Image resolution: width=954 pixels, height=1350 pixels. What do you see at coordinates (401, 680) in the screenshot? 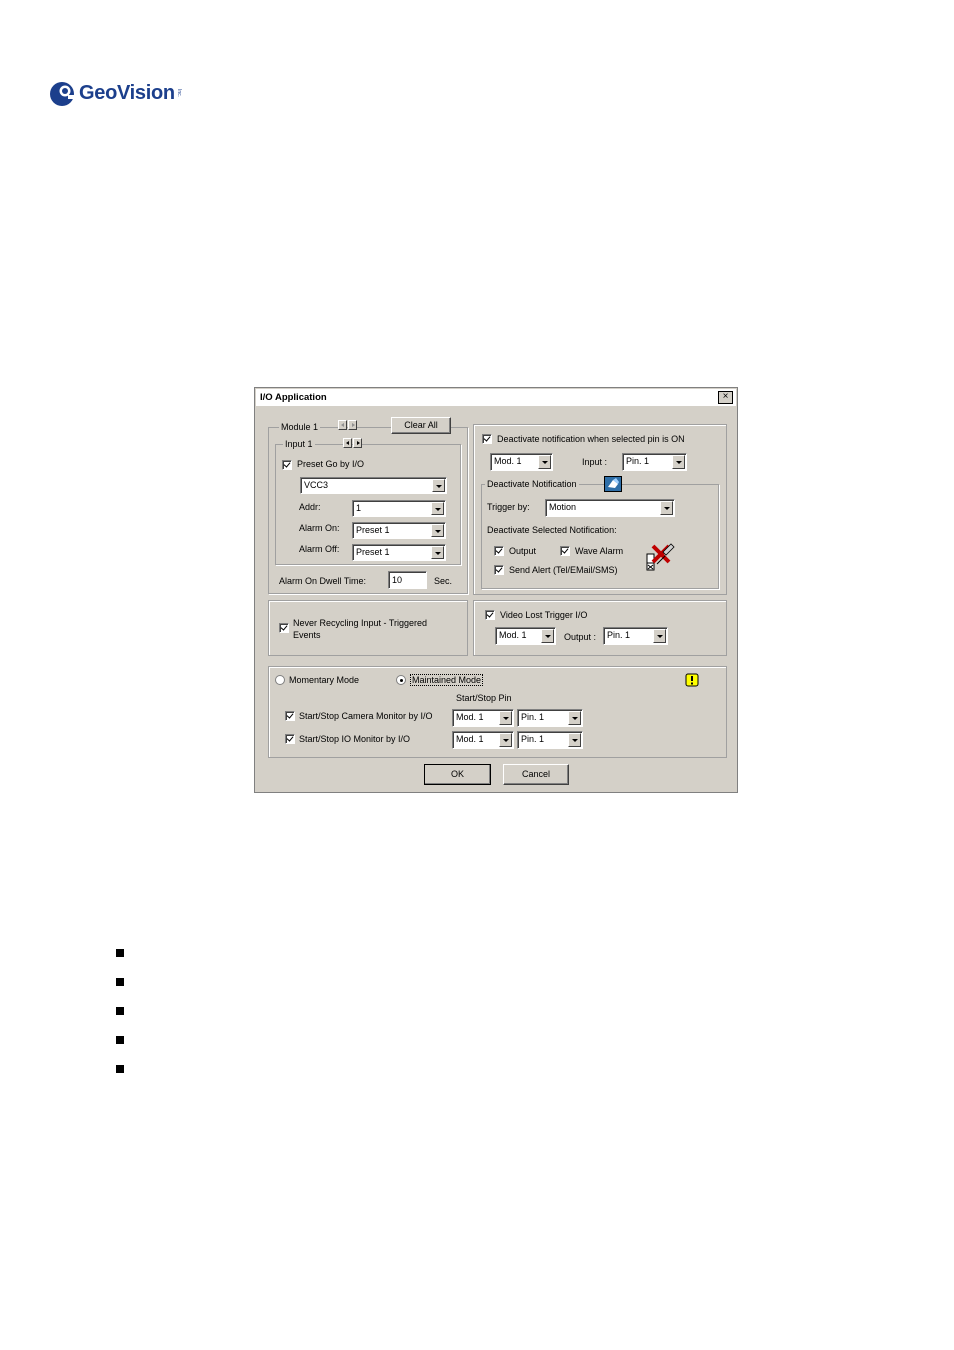
I see `maintained-mode-radio` at bounding box center [401, 680].